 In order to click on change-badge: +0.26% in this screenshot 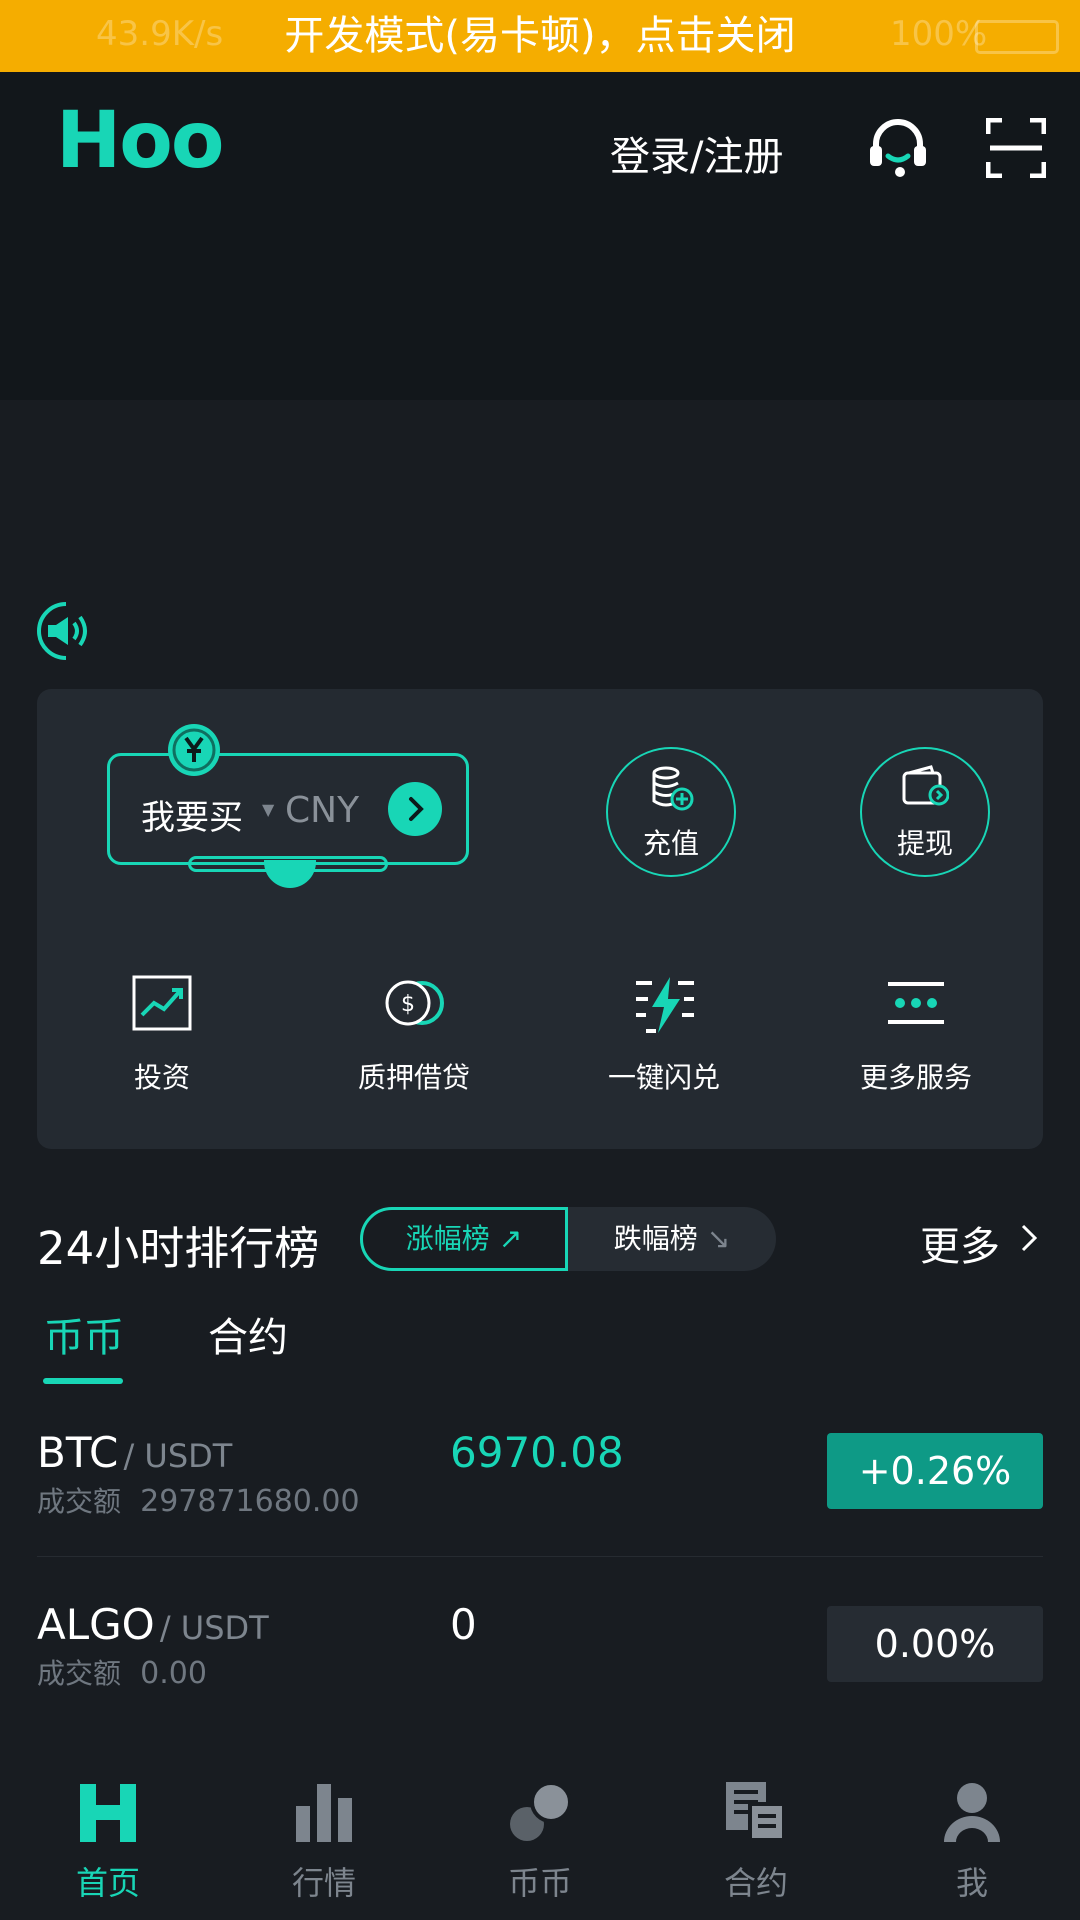, I will do `click(935, 1471)`.